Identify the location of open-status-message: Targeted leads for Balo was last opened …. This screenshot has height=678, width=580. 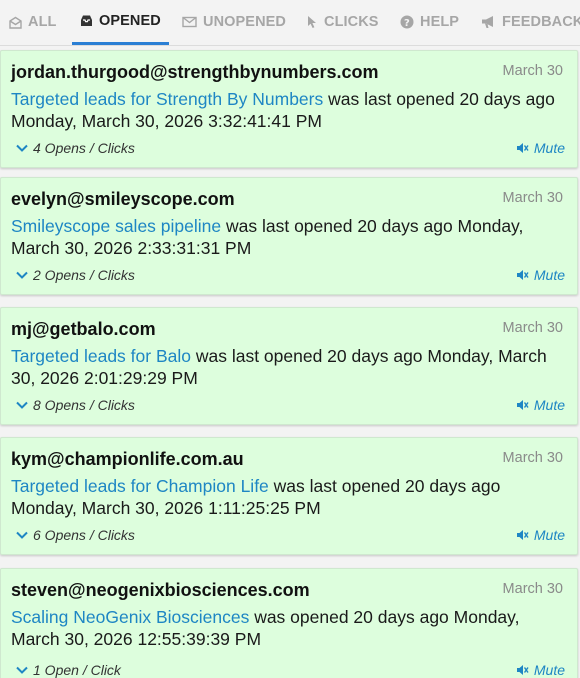
(283, 367).